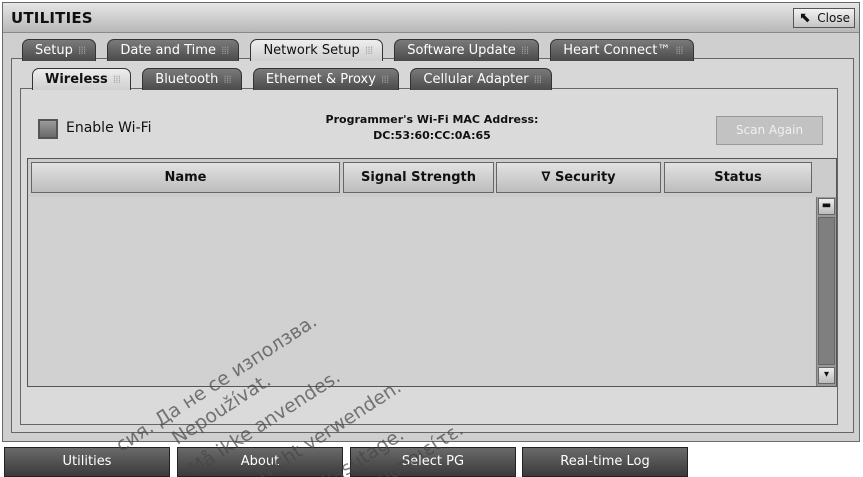 This screenshot has width=863, height=477. What do you see at coordinates (431, 18) in the screenshot?
I see `title-bar: UTILITIES ⬉ Close` at bounding box center [431, 18].